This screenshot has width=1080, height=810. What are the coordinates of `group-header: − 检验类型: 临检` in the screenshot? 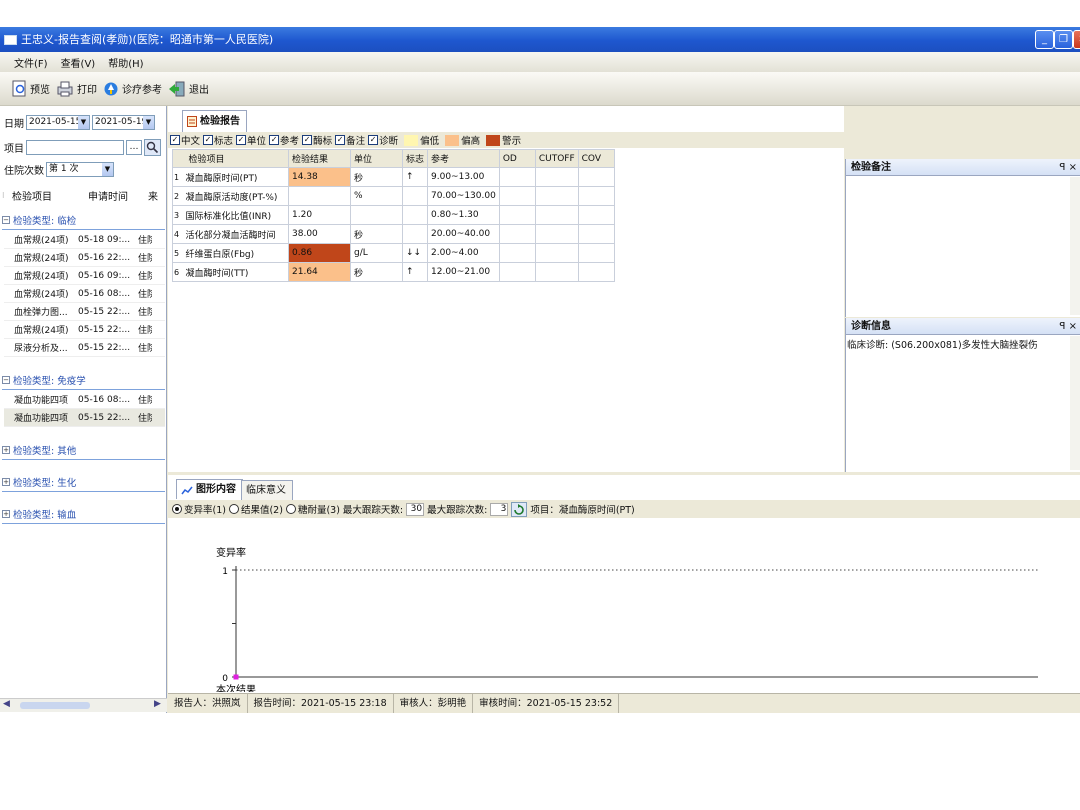 It's located at (83, 221).